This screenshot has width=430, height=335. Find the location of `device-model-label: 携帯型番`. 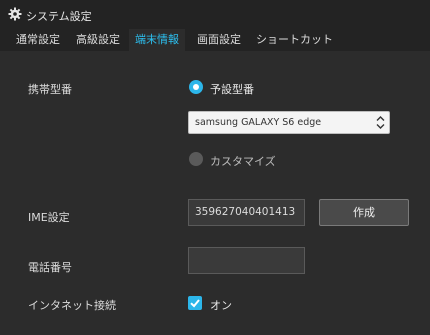

device-model-label: 携帯型番 is located at coordinates (50, 89).